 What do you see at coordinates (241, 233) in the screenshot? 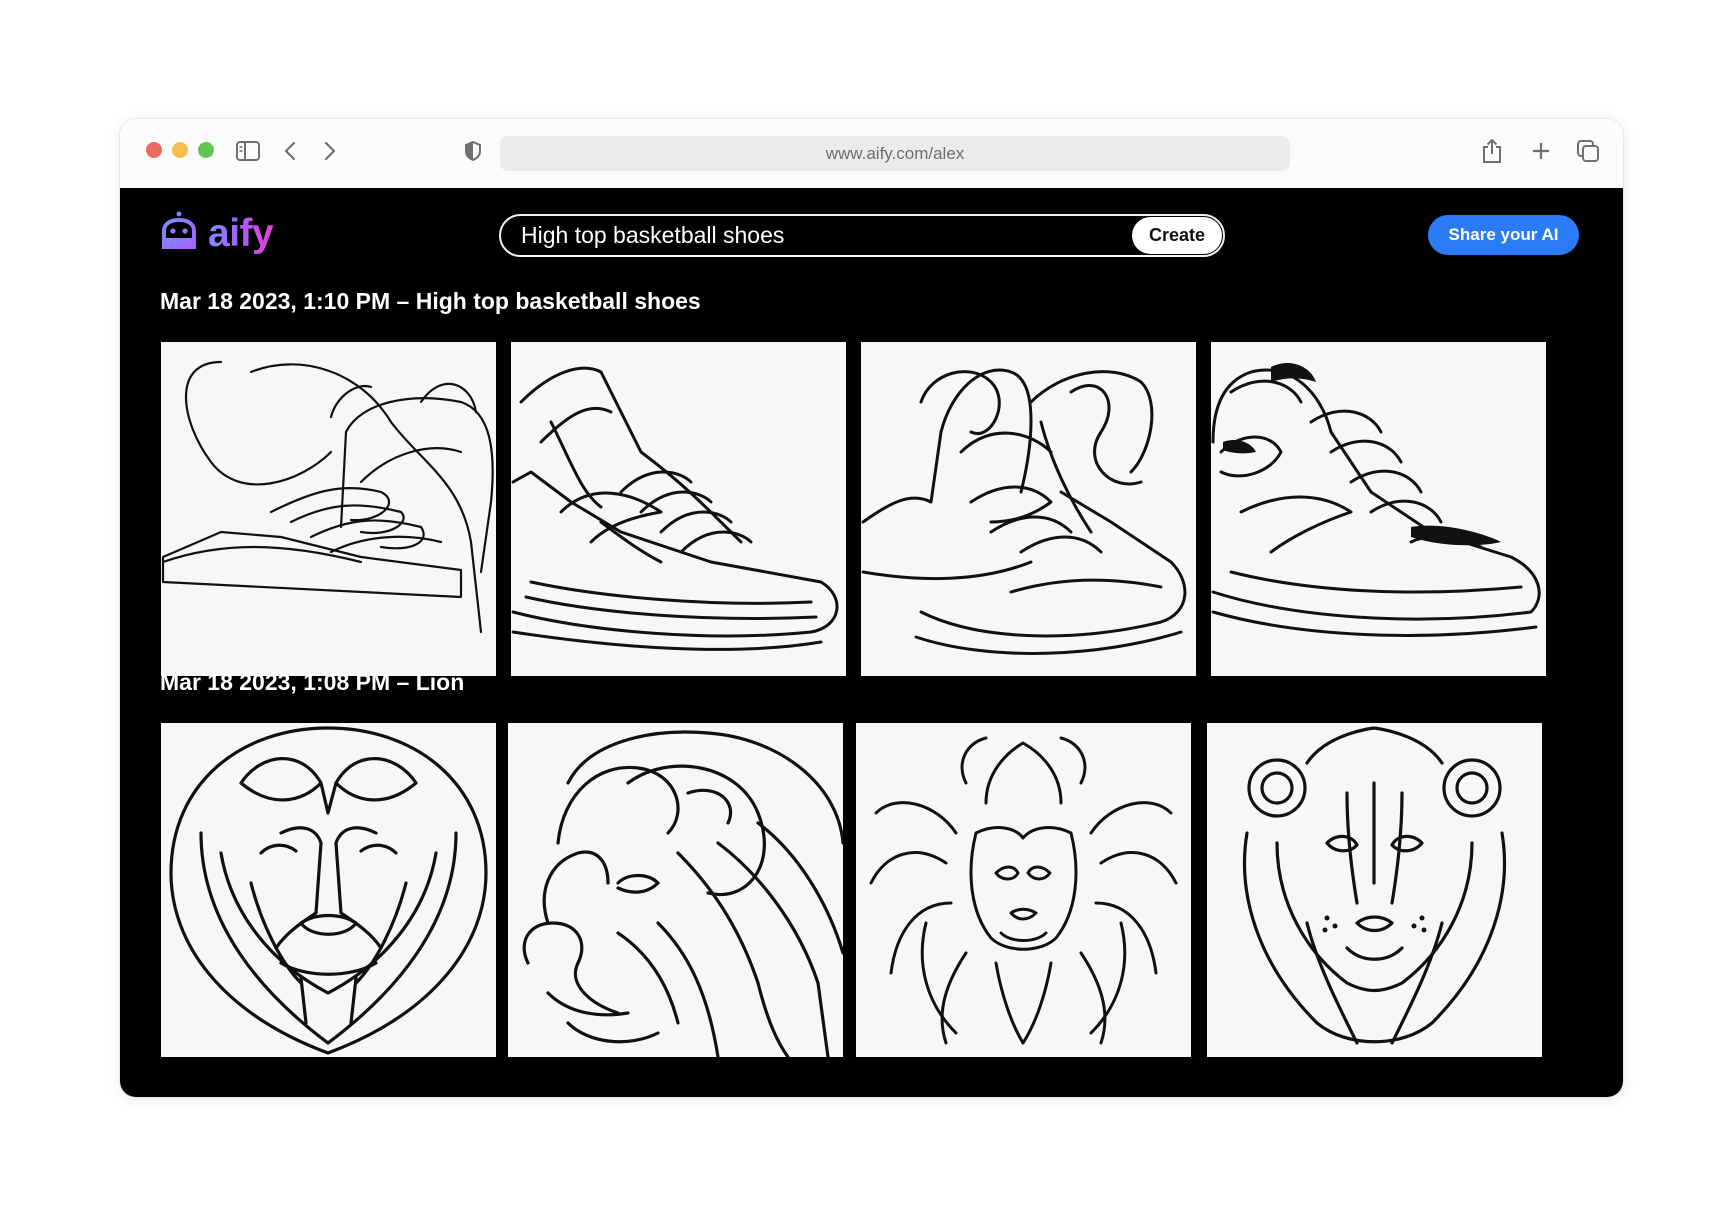
I see `logo-text: aify` at bounding box center [241, 233].